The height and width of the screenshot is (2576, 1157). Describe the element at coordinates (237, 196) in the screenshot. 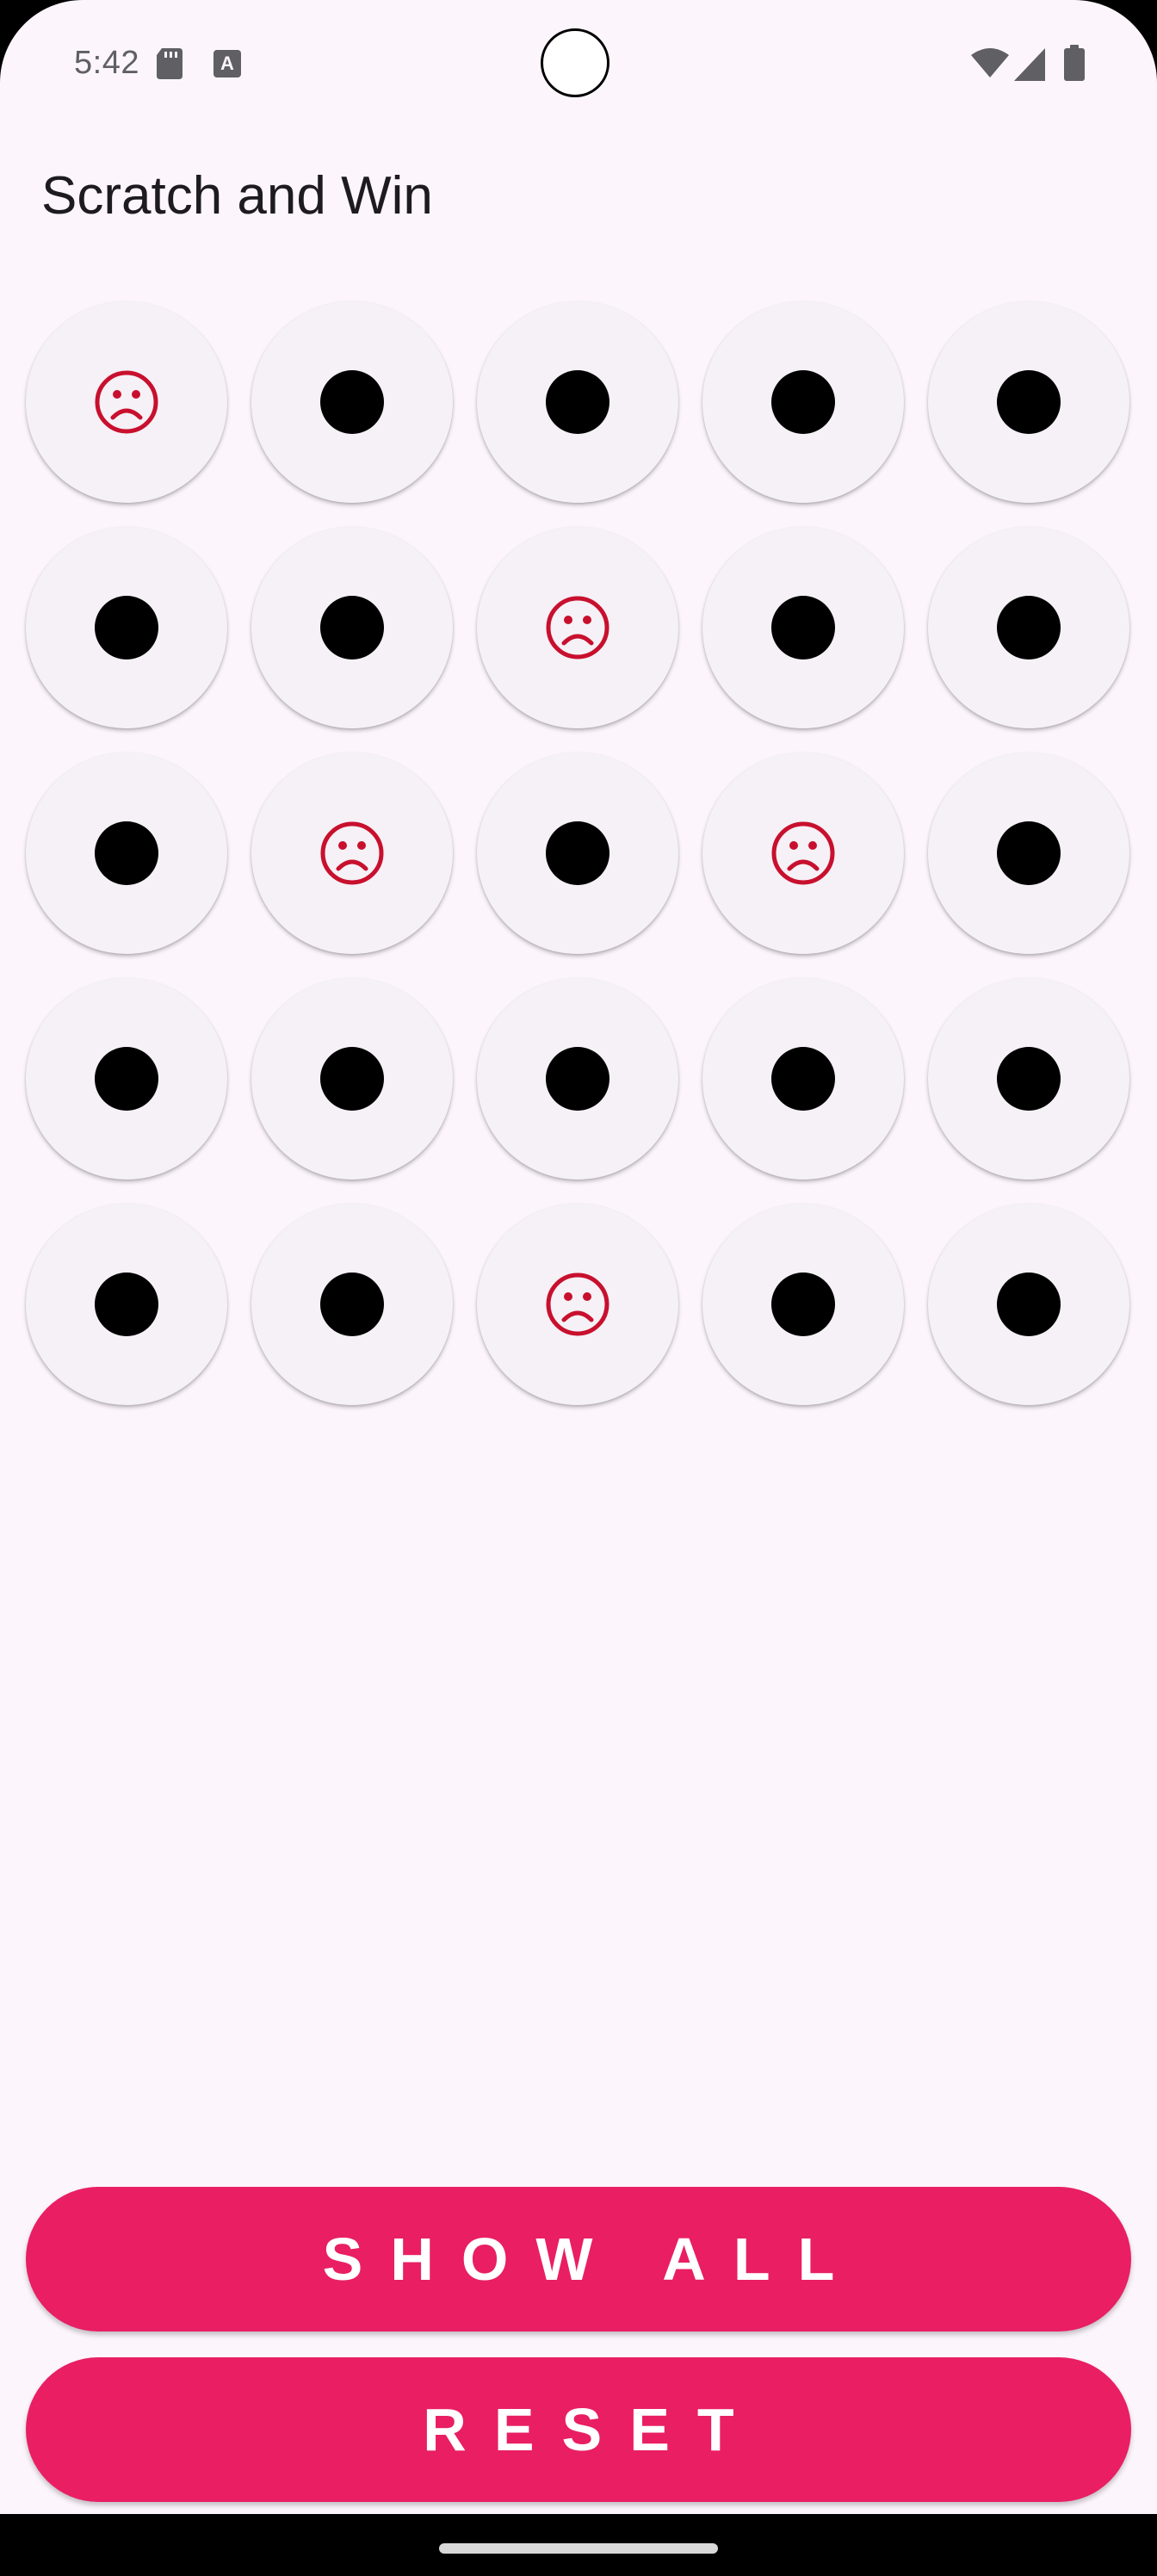

I see `app-title: Scratch and Win` at that location.